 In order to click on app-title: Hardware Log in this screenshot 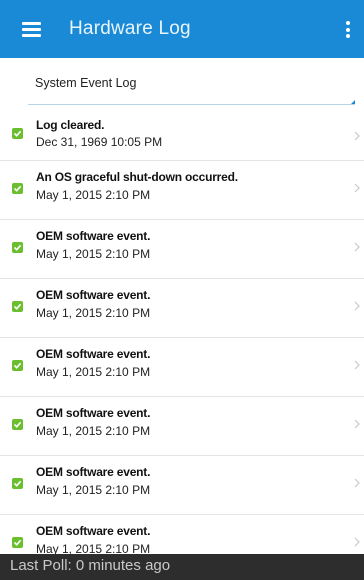, I will do `click(130, 28)`.